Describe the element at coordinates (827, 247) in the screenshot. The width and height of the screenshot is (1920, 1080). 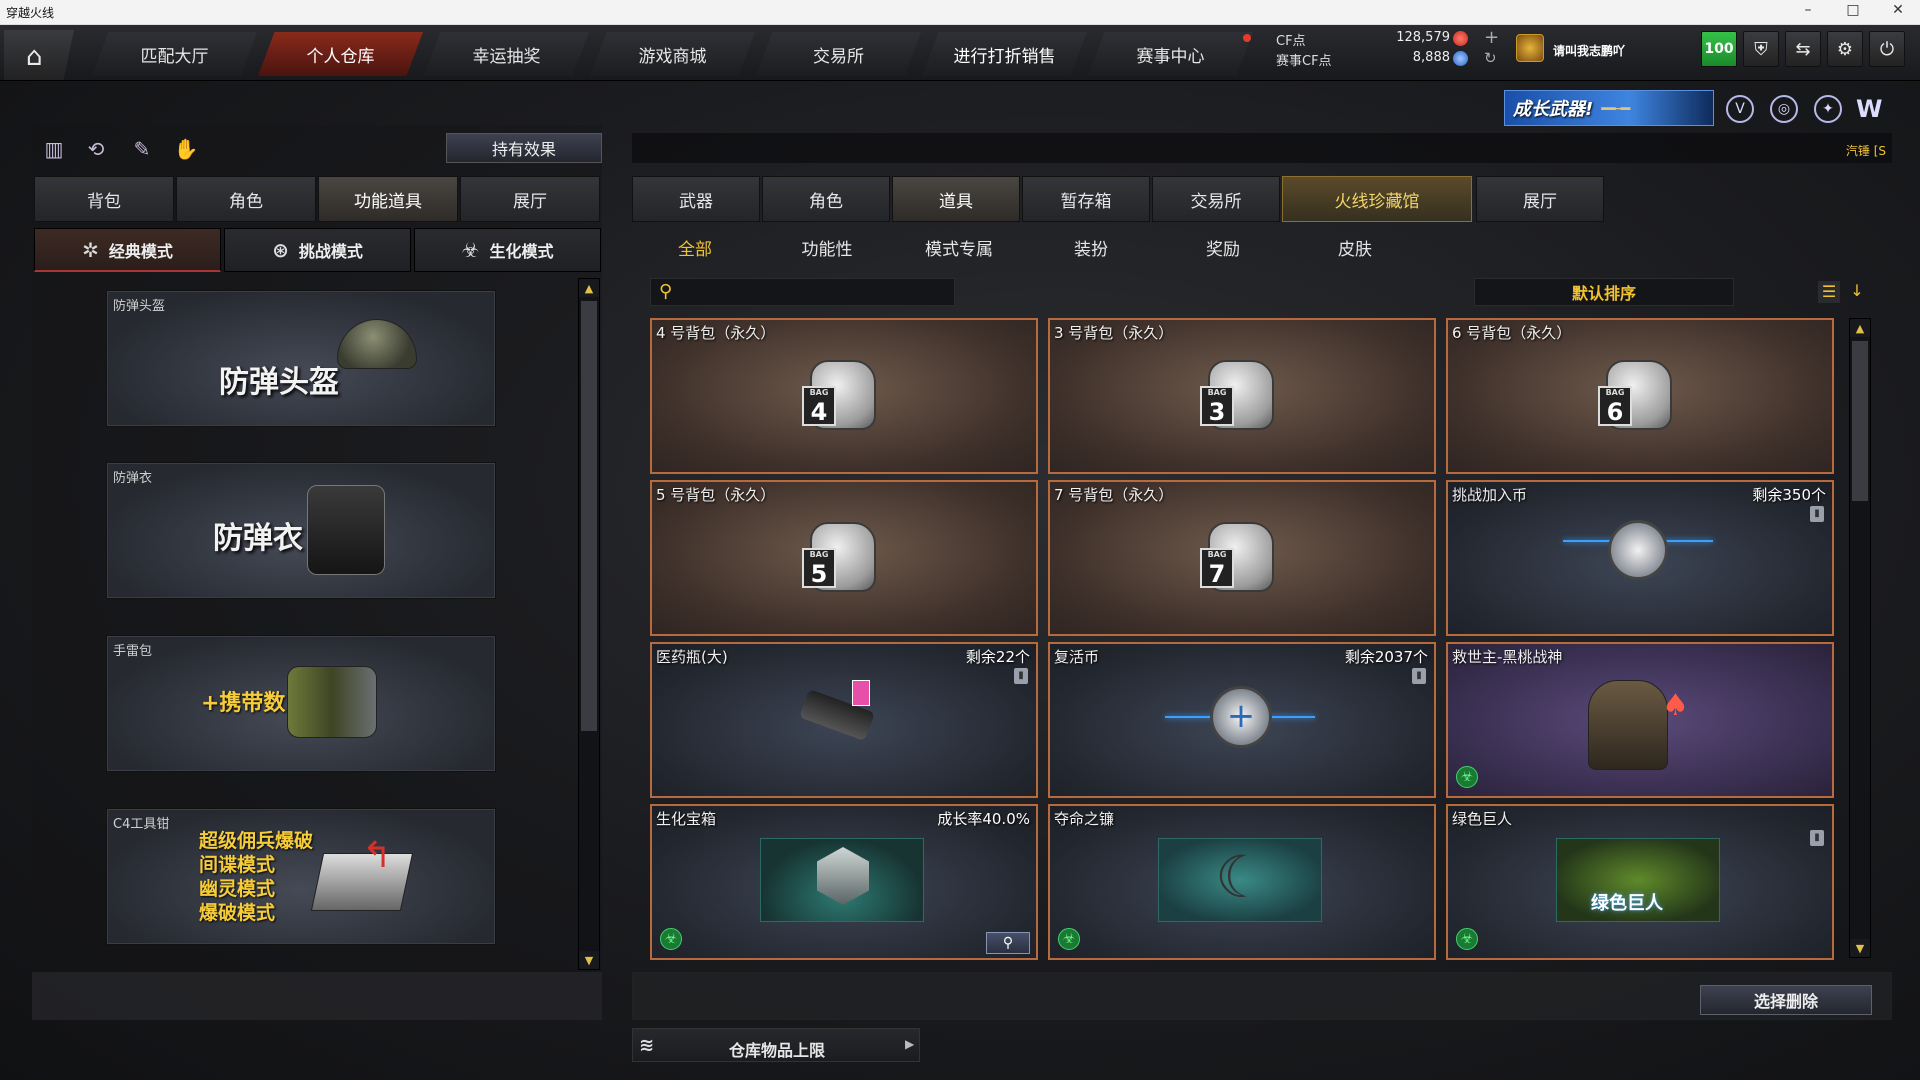
I see `subtab-functional: 功能性` at that location.